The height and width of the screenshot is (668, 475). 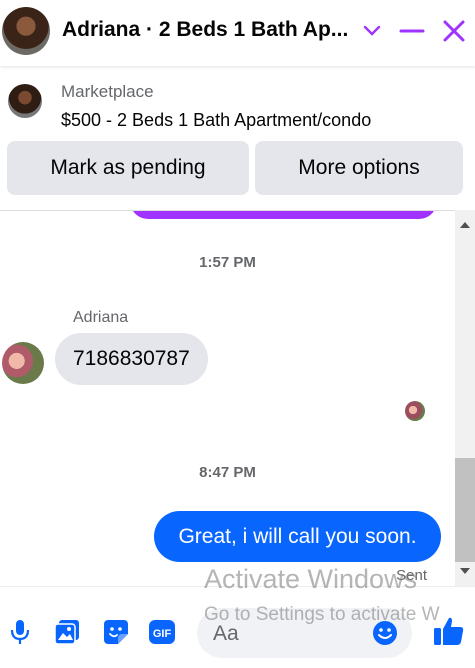 I want to click on thumbs-up-icon, so click(x=449, y=631).